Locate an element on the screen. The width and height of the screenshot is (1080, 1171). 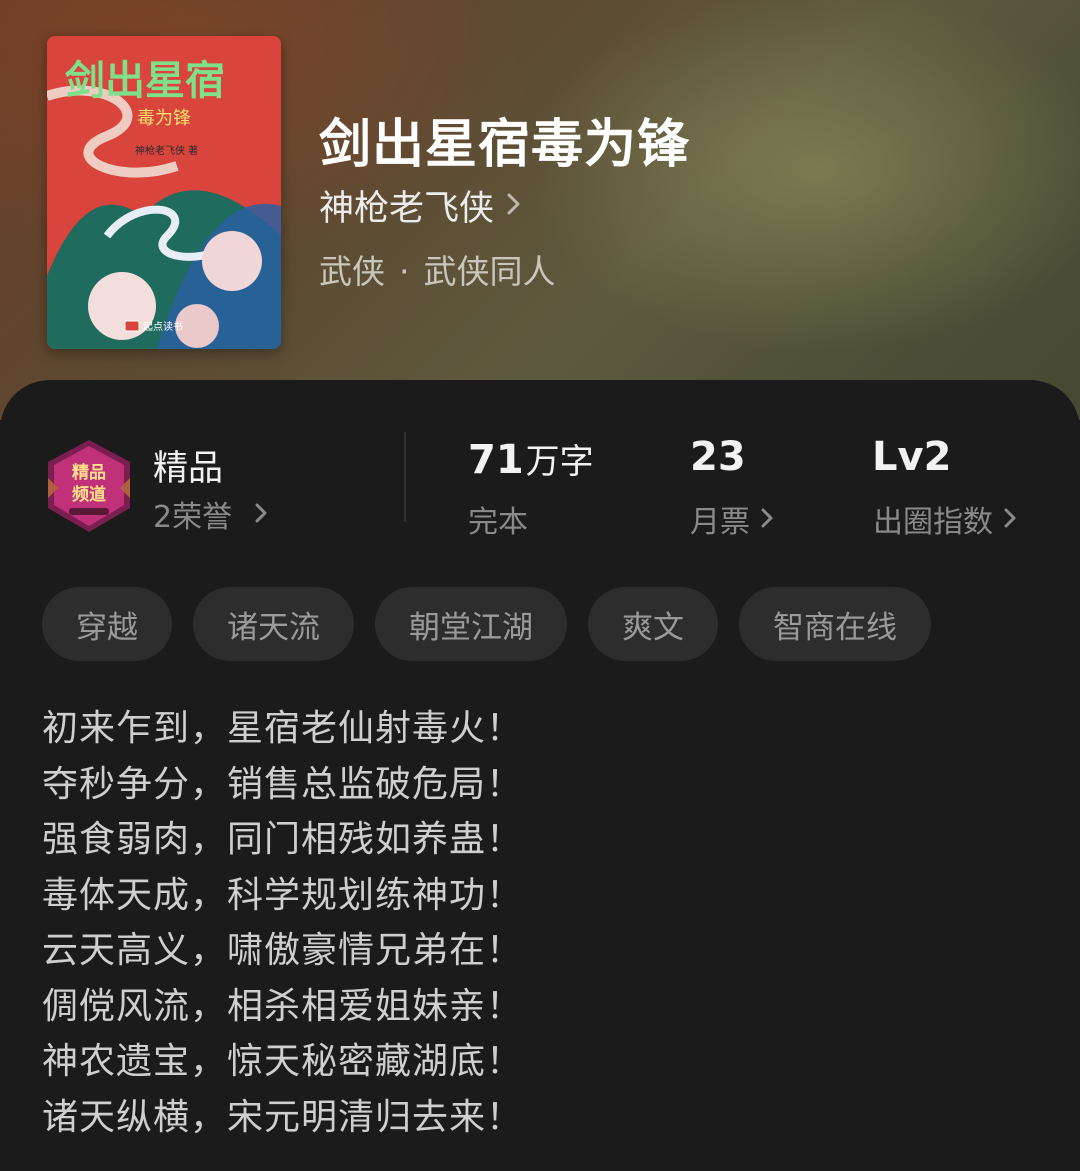
monthly-votes-label: 月票 is located at coordinates (720, 522).